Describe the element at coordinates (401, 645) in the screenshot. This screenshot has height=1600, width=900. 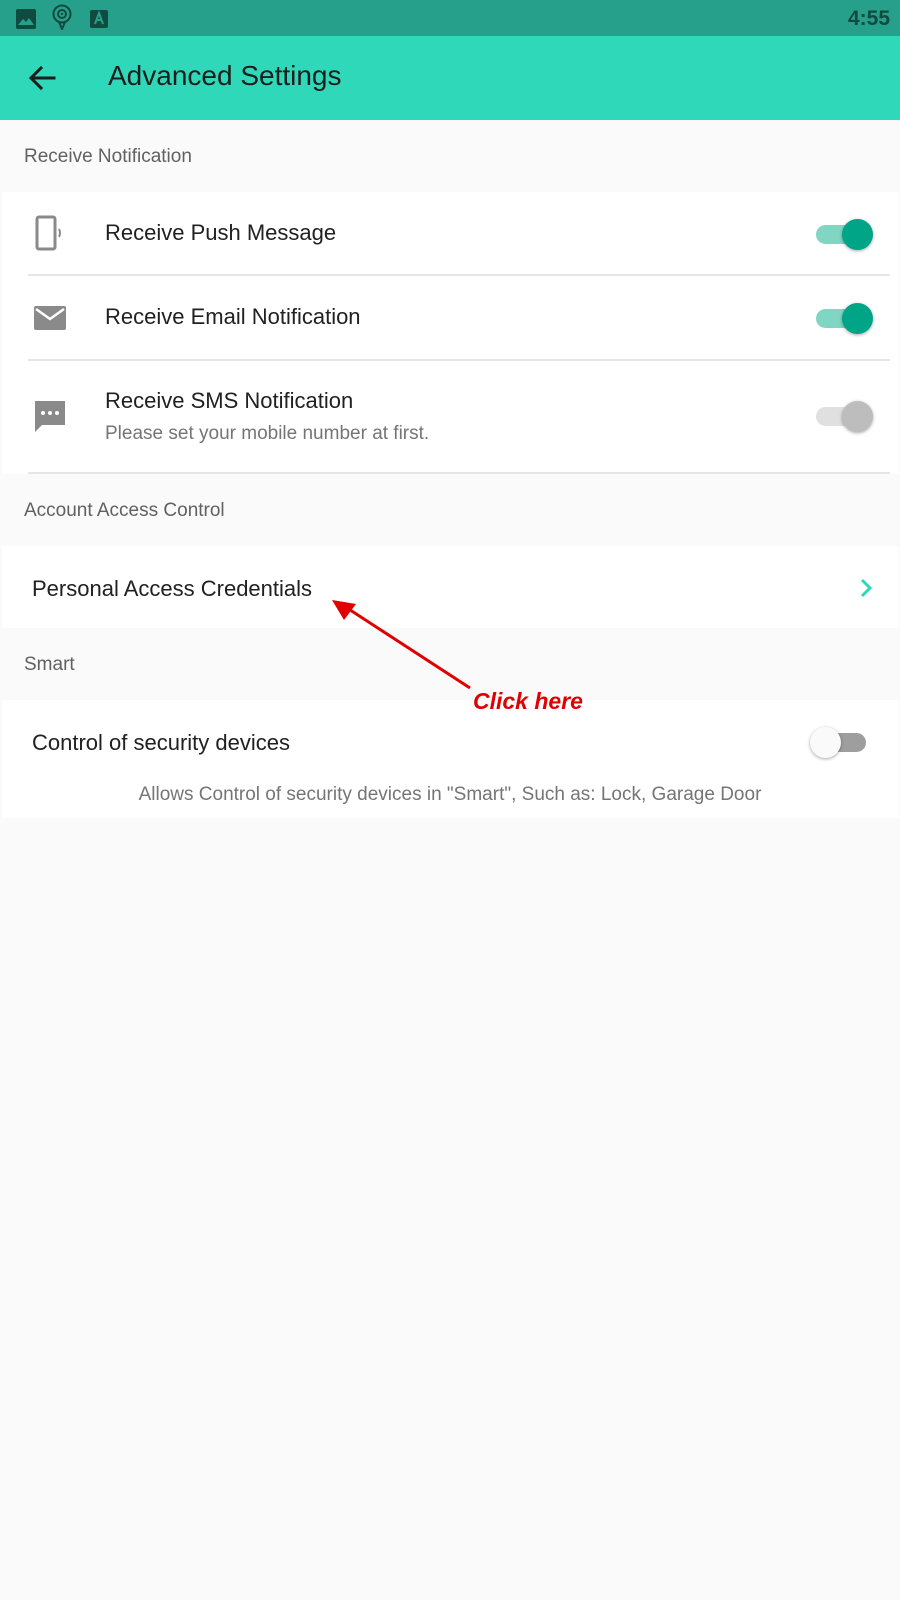
I see `annotation-arrow` at that location.